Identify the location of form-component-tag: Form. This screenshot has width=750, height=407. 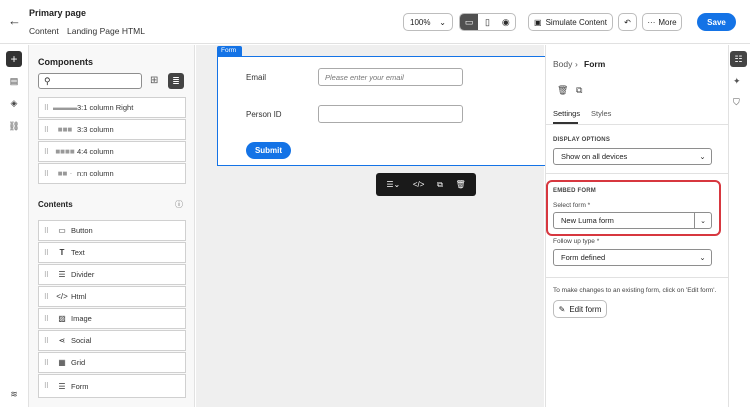
(229, 51).